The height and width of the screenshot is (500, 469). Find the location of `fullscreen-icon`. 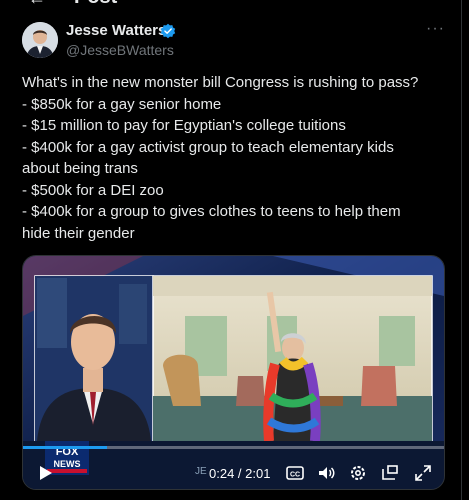

fullscreen-icon is located at coordinates (423, 473).